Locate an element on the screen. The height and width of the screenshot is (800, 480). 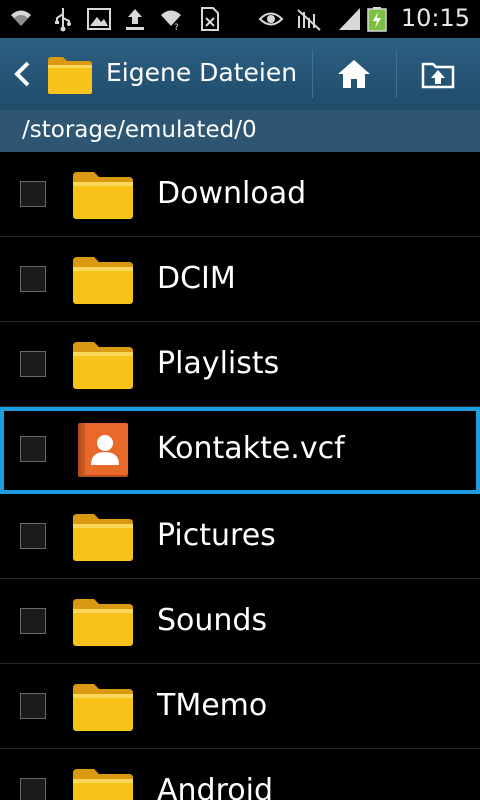
home-icon is located at coordinates (354, 74).